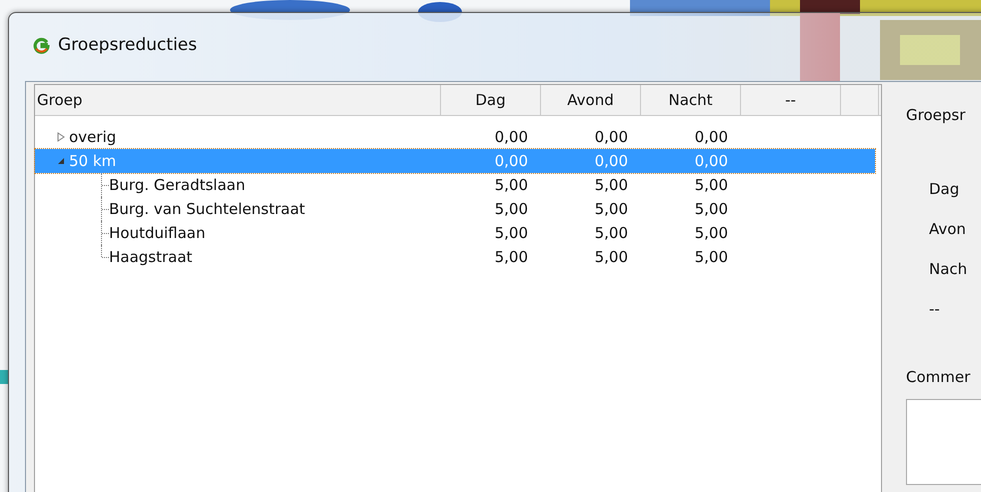  Describe the element at coordinates (61, 161) in the screenshot. I see `expanded-triangle-icon` at that location.